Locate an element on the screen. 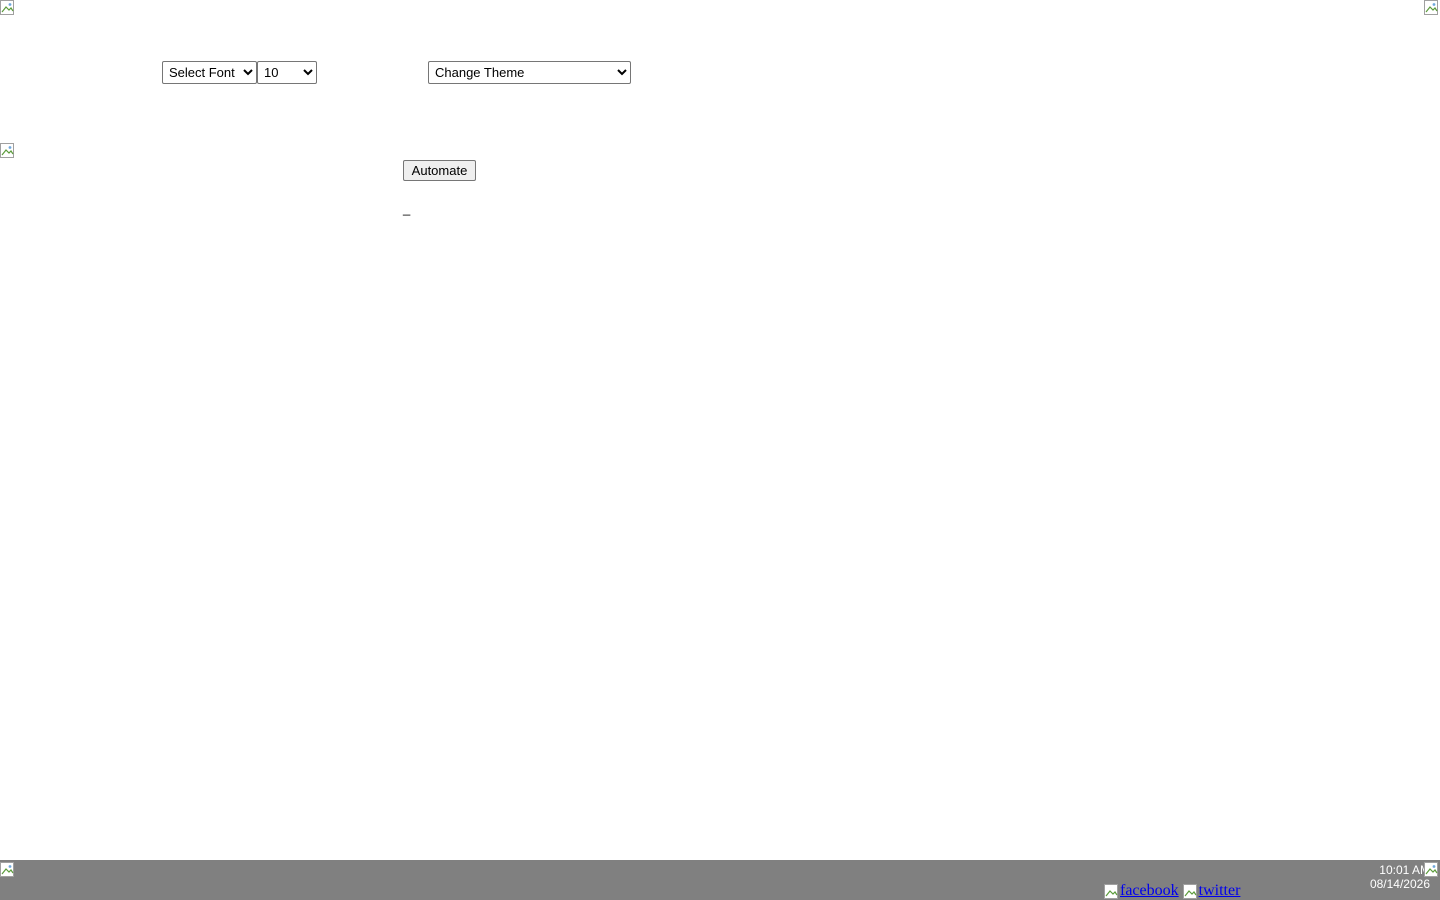 The width and height of the screenshot is (1440, 900). social-links: facebook twitter is located at coordinates (1172, 891).